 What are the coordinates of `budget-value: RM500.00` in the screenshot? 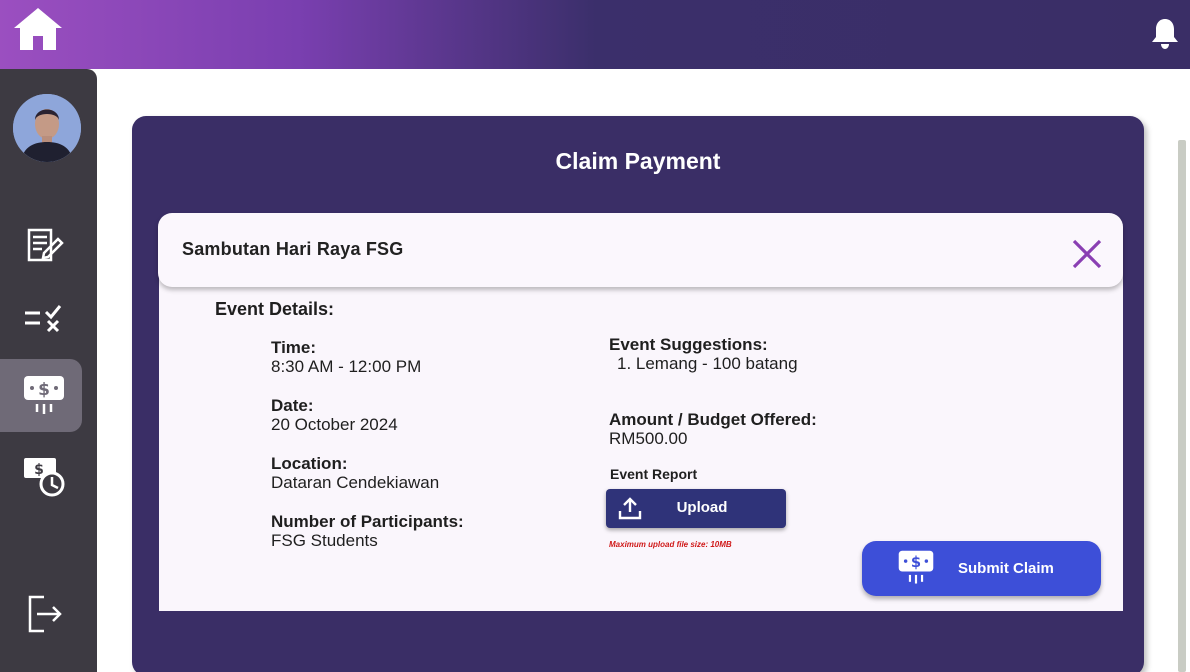 It's located at (648, 438).